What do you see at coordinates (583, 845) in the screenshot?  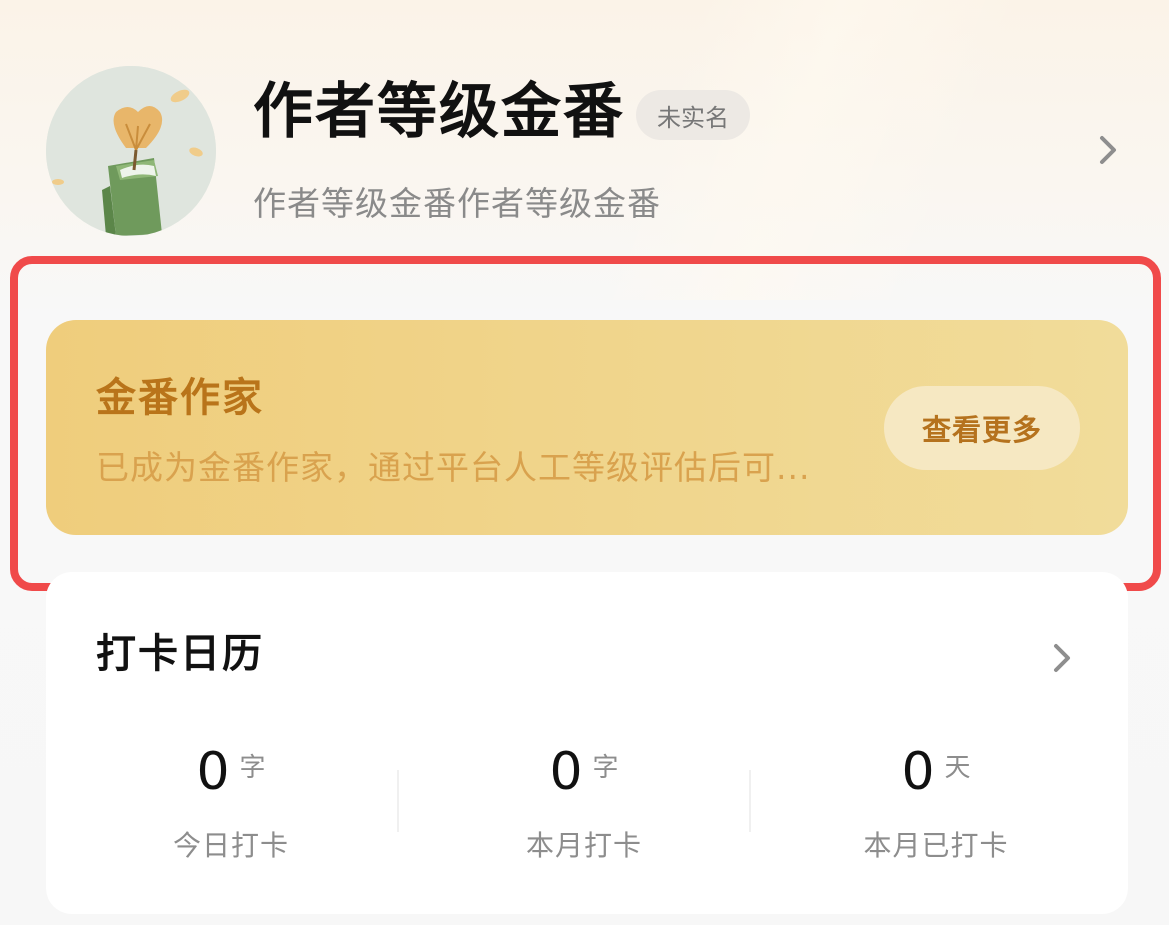 I see `stat-label: 本月打卡` at bounding box center [583, 845].